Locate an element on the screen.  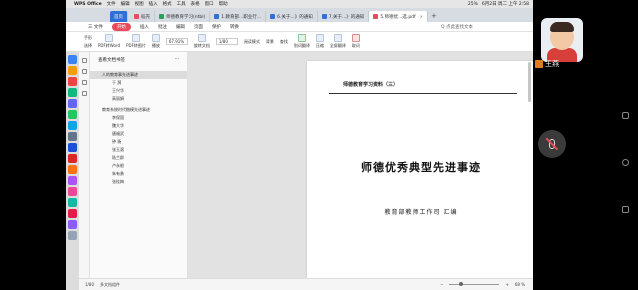
zoom-percent: 68 % is located at coordinates (520, 284).